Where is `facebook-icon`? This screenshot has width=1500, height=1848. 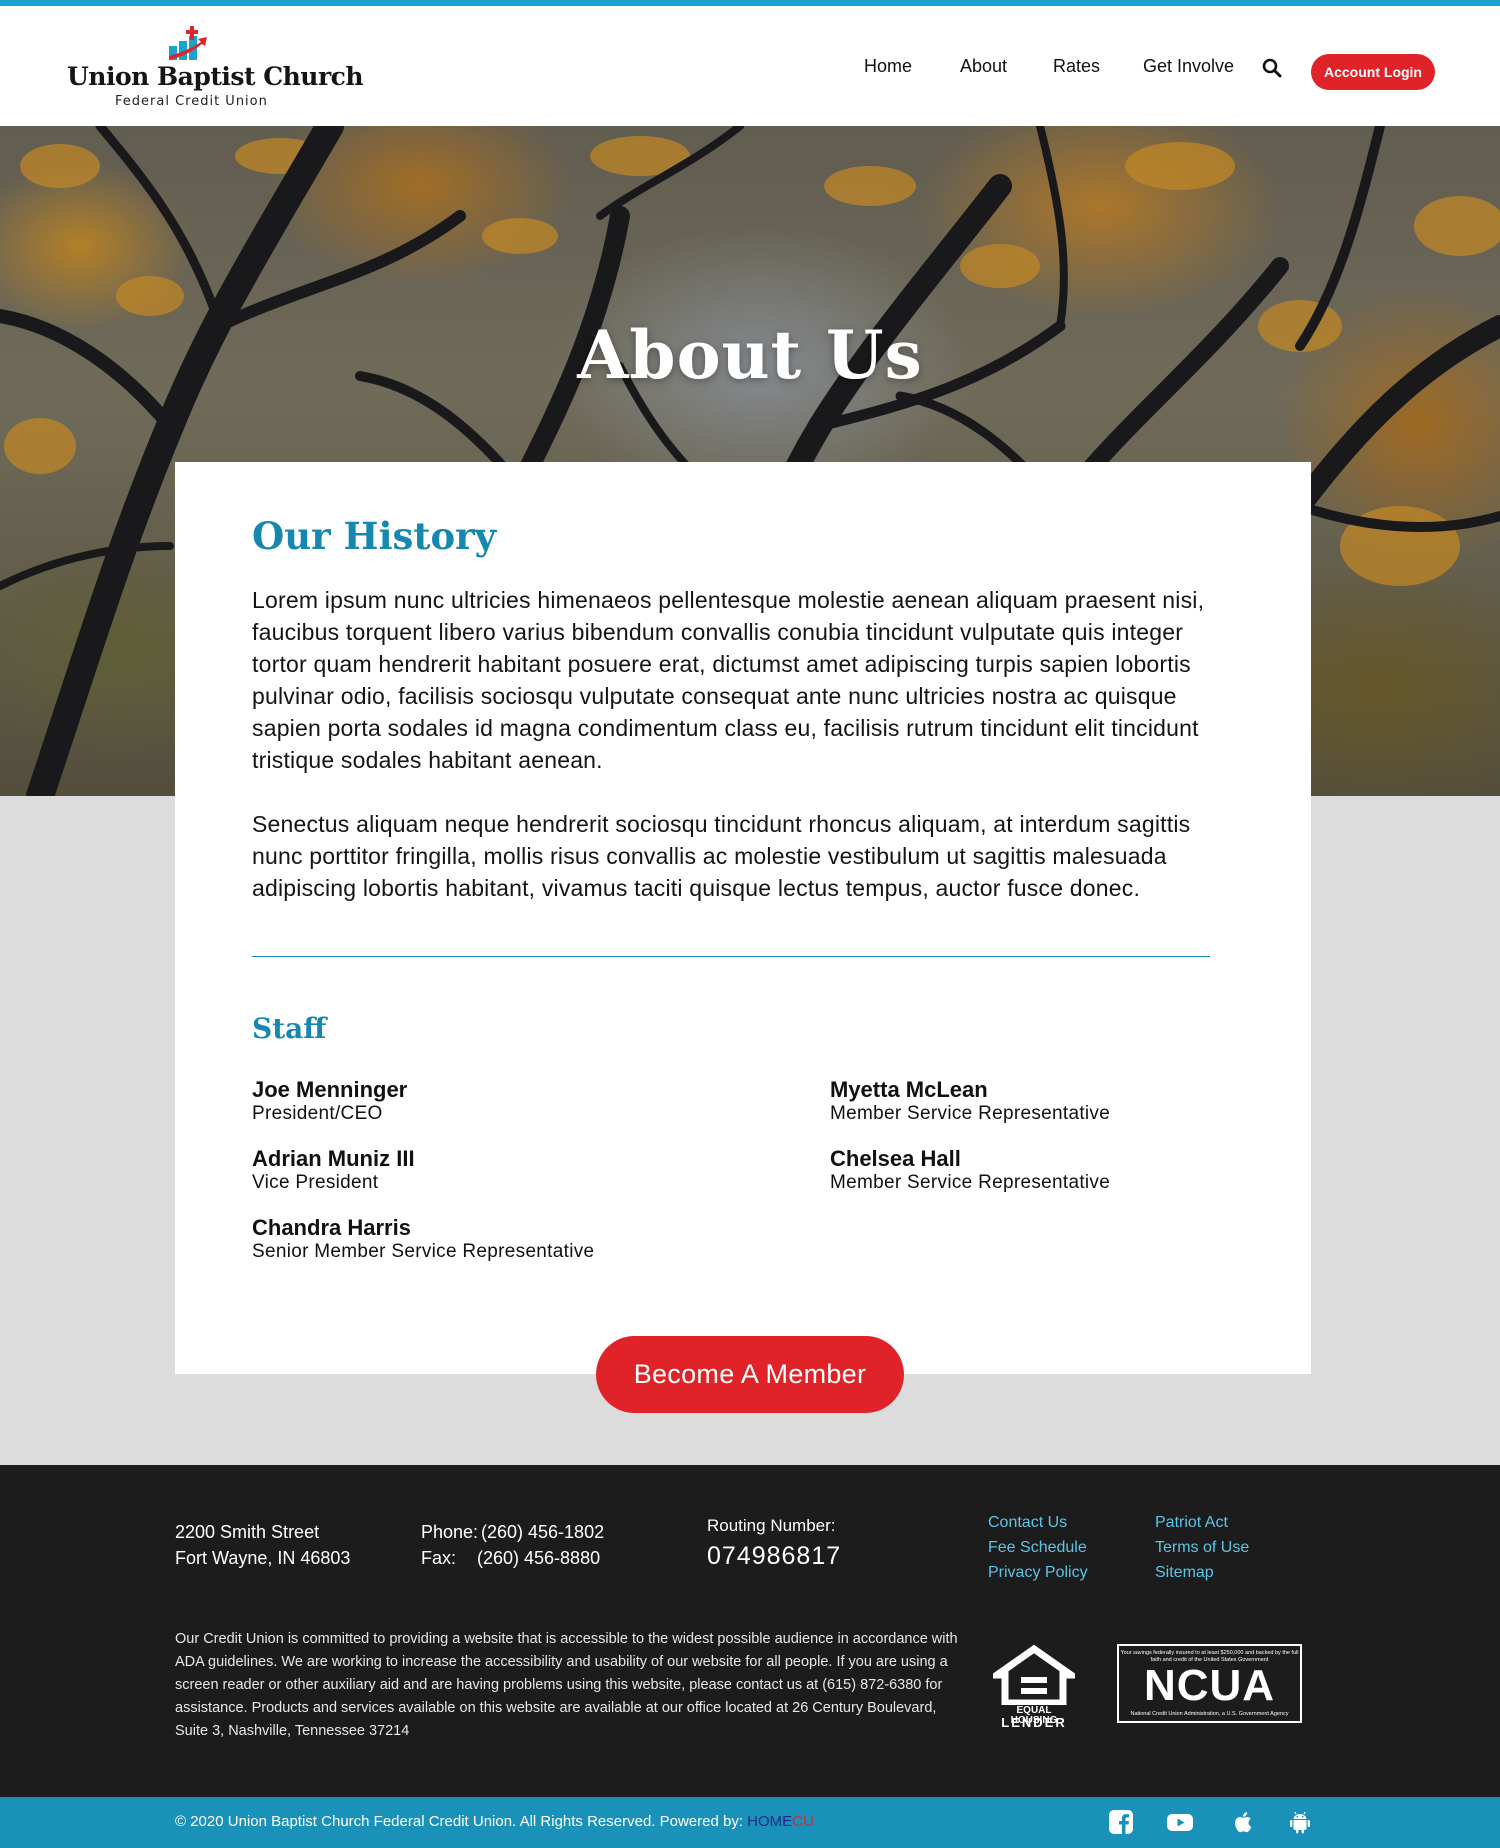
facebook-icon is located at coordinates (1121, 1822).